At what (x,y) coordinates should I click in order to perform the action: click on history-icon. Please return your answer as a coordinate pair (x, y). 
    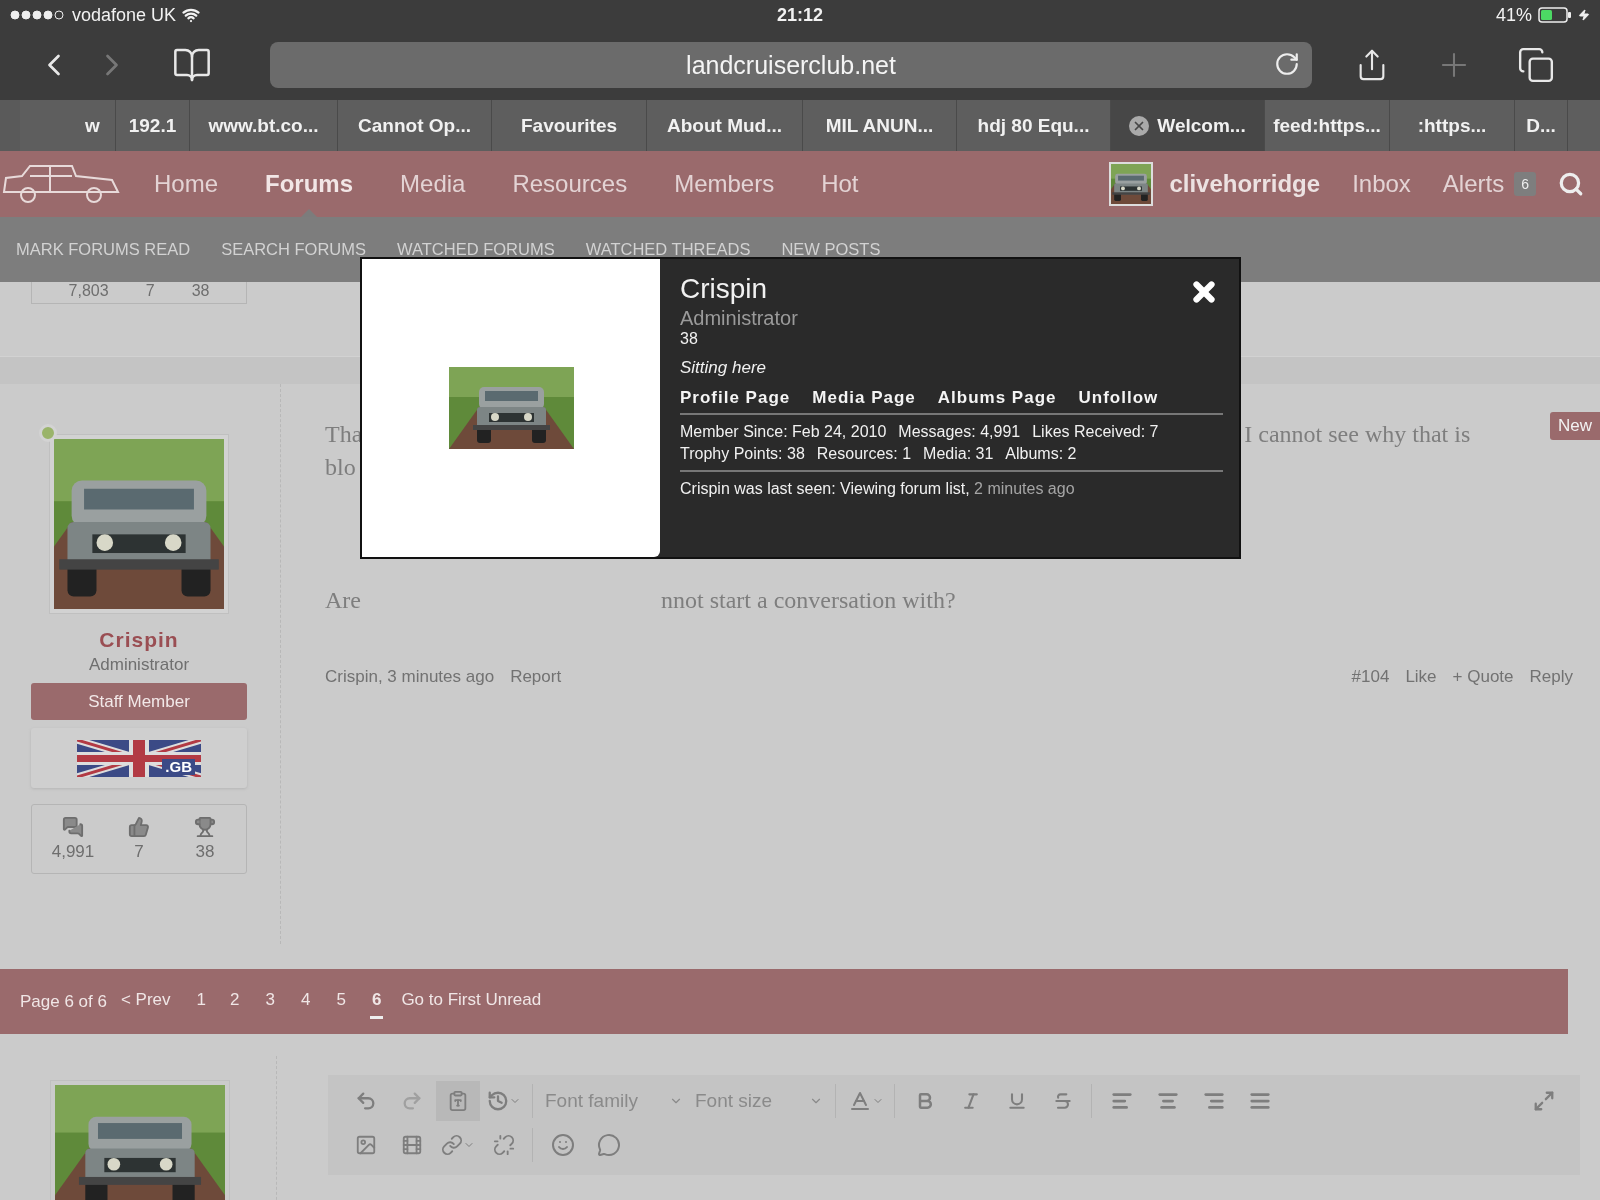
    Looking at the image, I should click on (498, 1101).